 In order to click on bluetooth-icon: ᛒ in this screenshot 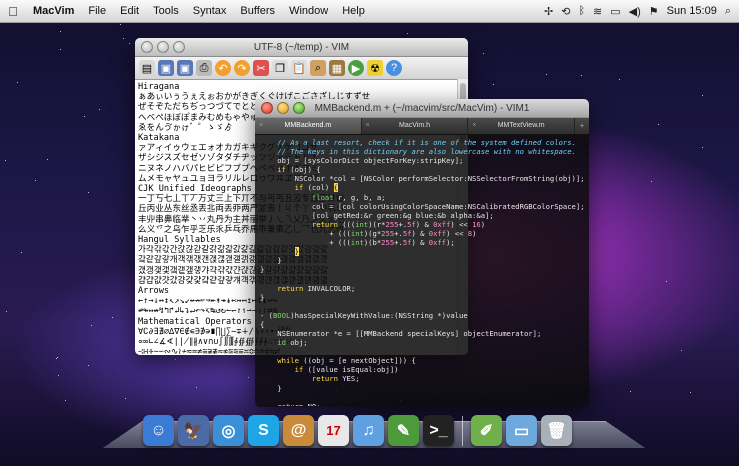, I will do `click(581, 11)`.